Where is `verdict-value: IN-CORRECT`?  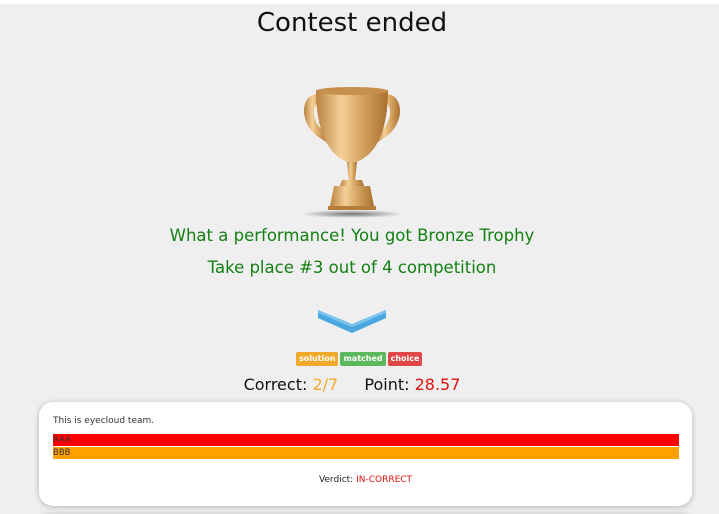 verdict-value: IN-CORRECT is located at coordinates (384, 480).